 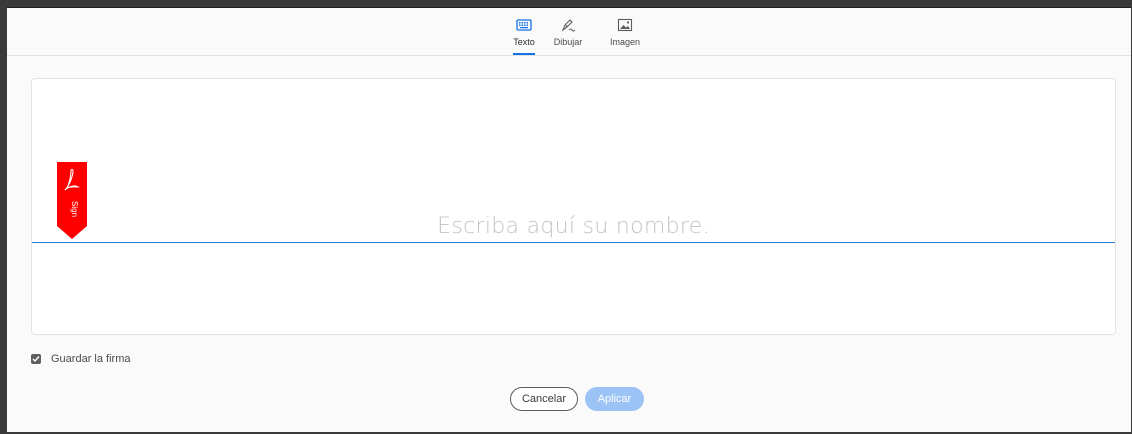 I want to click on checkmark-icon, so click(x=36, y=359).